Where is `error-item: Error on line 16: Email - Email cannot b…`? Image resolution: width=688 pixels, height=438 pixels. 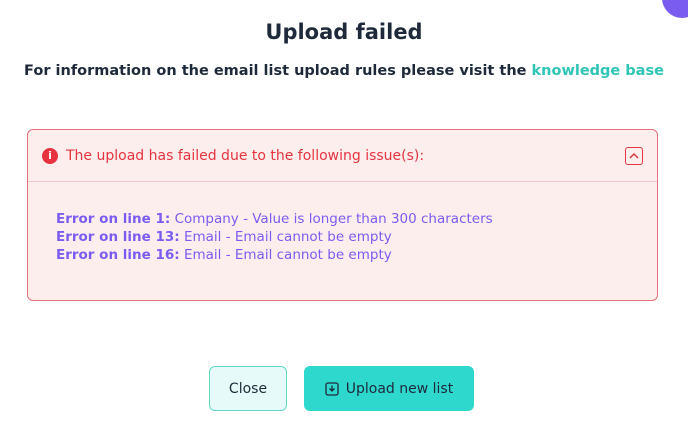
error-item: Error on line 16: Email - Email cannot b… is located at coordinates (356, 255).